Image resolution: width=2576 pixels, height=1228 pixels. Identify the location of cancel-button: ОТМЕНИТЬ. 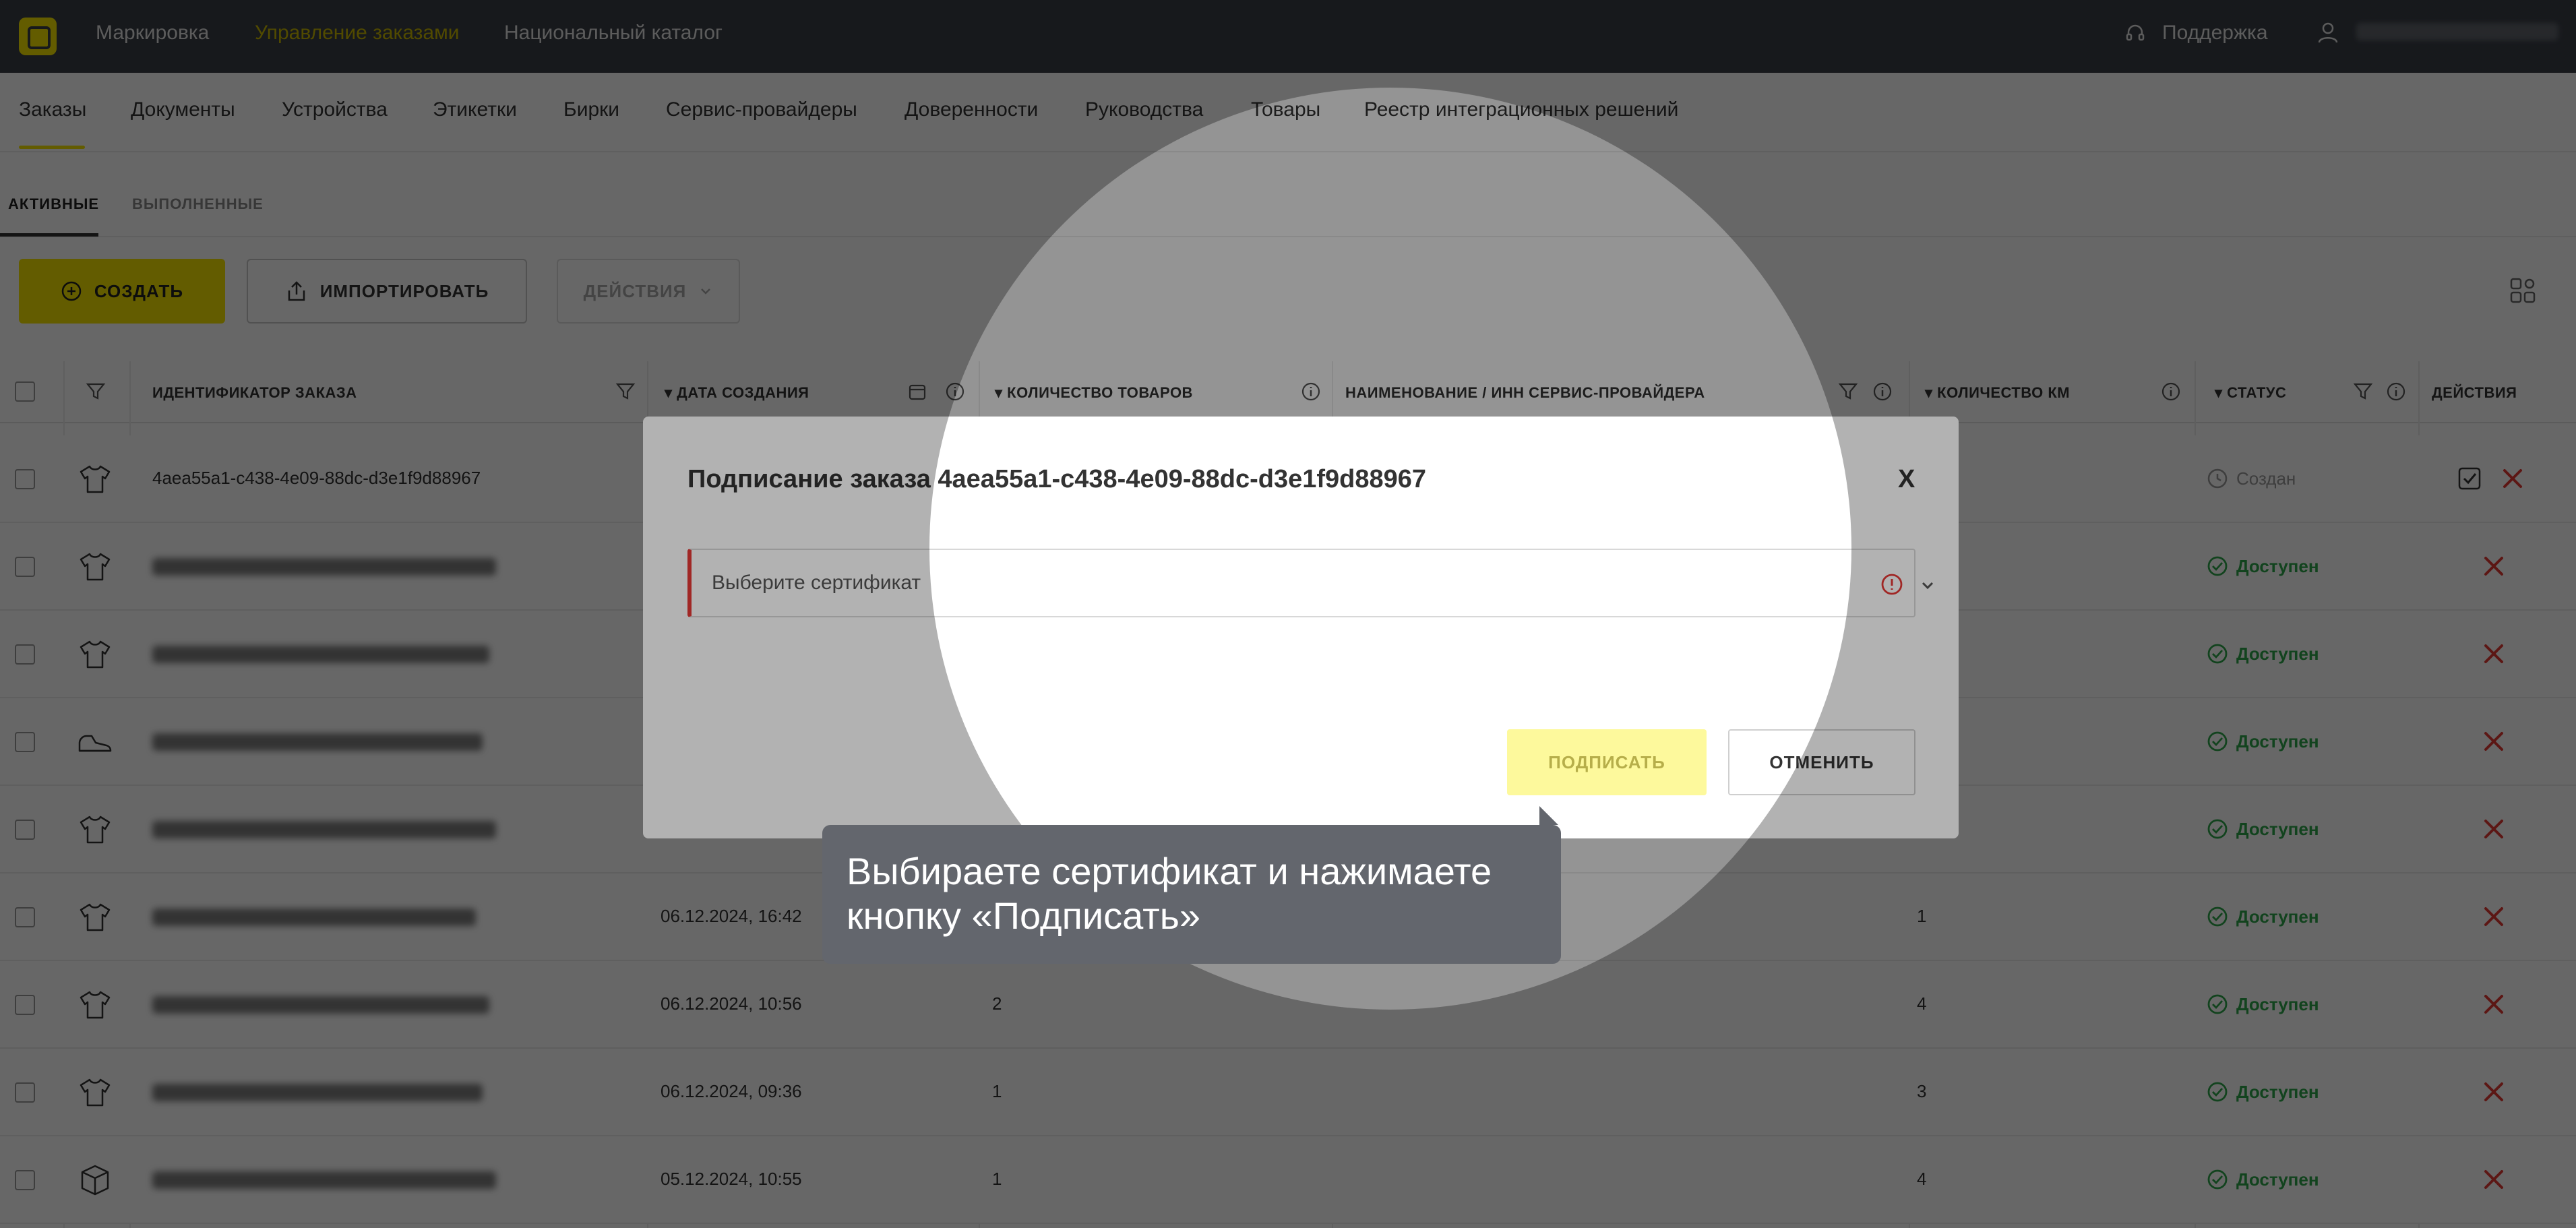
(1821, 762).